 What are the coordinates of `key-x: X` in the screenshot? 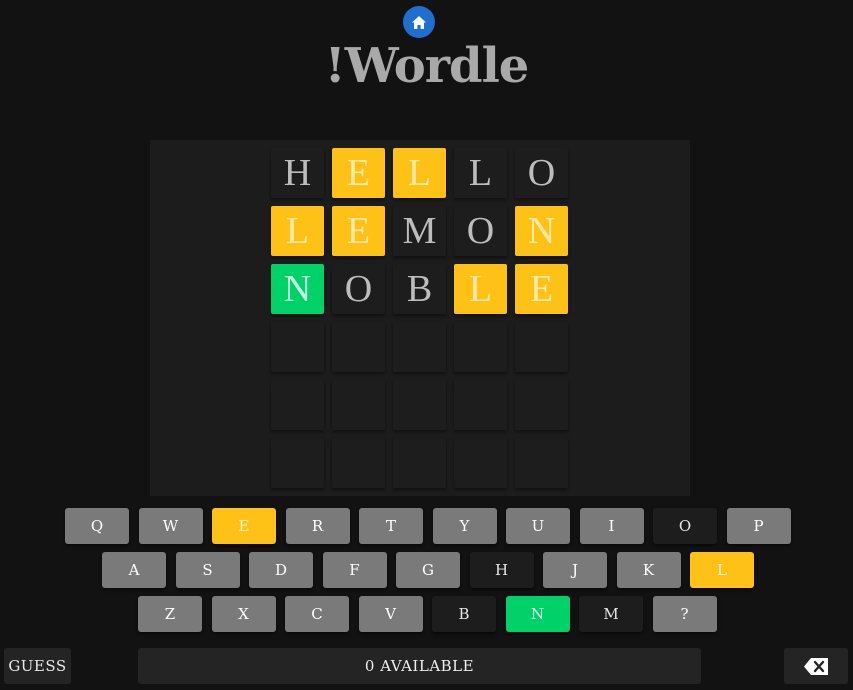 It's located at (243, 614).